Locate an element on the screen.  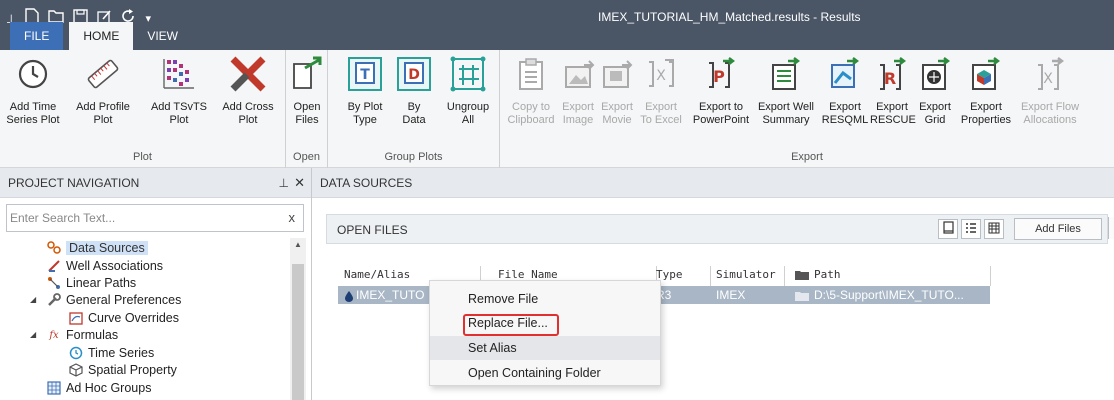
cell-simulator: IMEX is located at coordinates (731, 295).